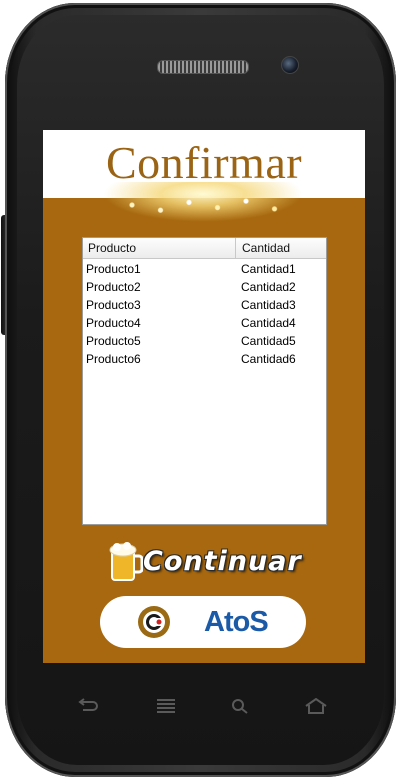 This screenshot has width=401, height=781. I want to click on table-row: Producto6 Cantidad6, so click(204, 359).